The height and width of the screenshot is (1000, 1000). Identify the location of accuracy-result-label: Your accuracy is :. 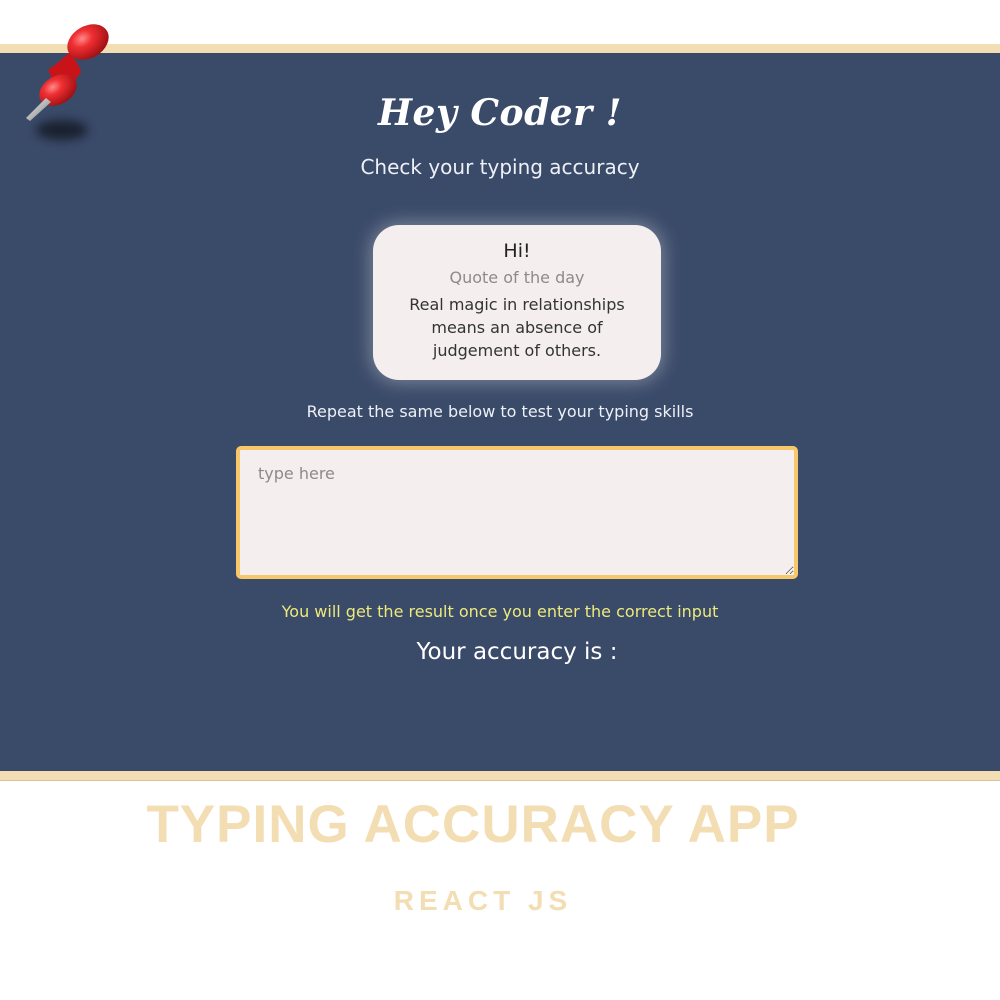
(517, 652).